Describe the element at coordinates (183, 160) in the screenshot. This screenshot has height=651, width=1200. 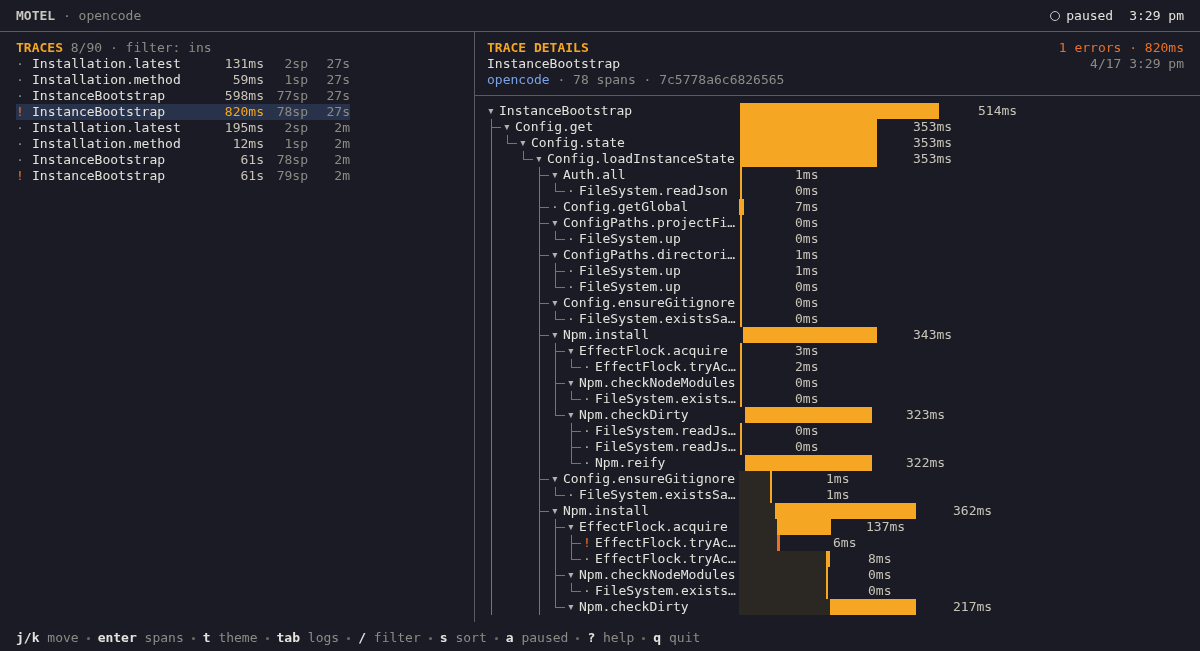
I see `trace-row: · InstanceBootstrap 61s 78sp 2m` at that location.